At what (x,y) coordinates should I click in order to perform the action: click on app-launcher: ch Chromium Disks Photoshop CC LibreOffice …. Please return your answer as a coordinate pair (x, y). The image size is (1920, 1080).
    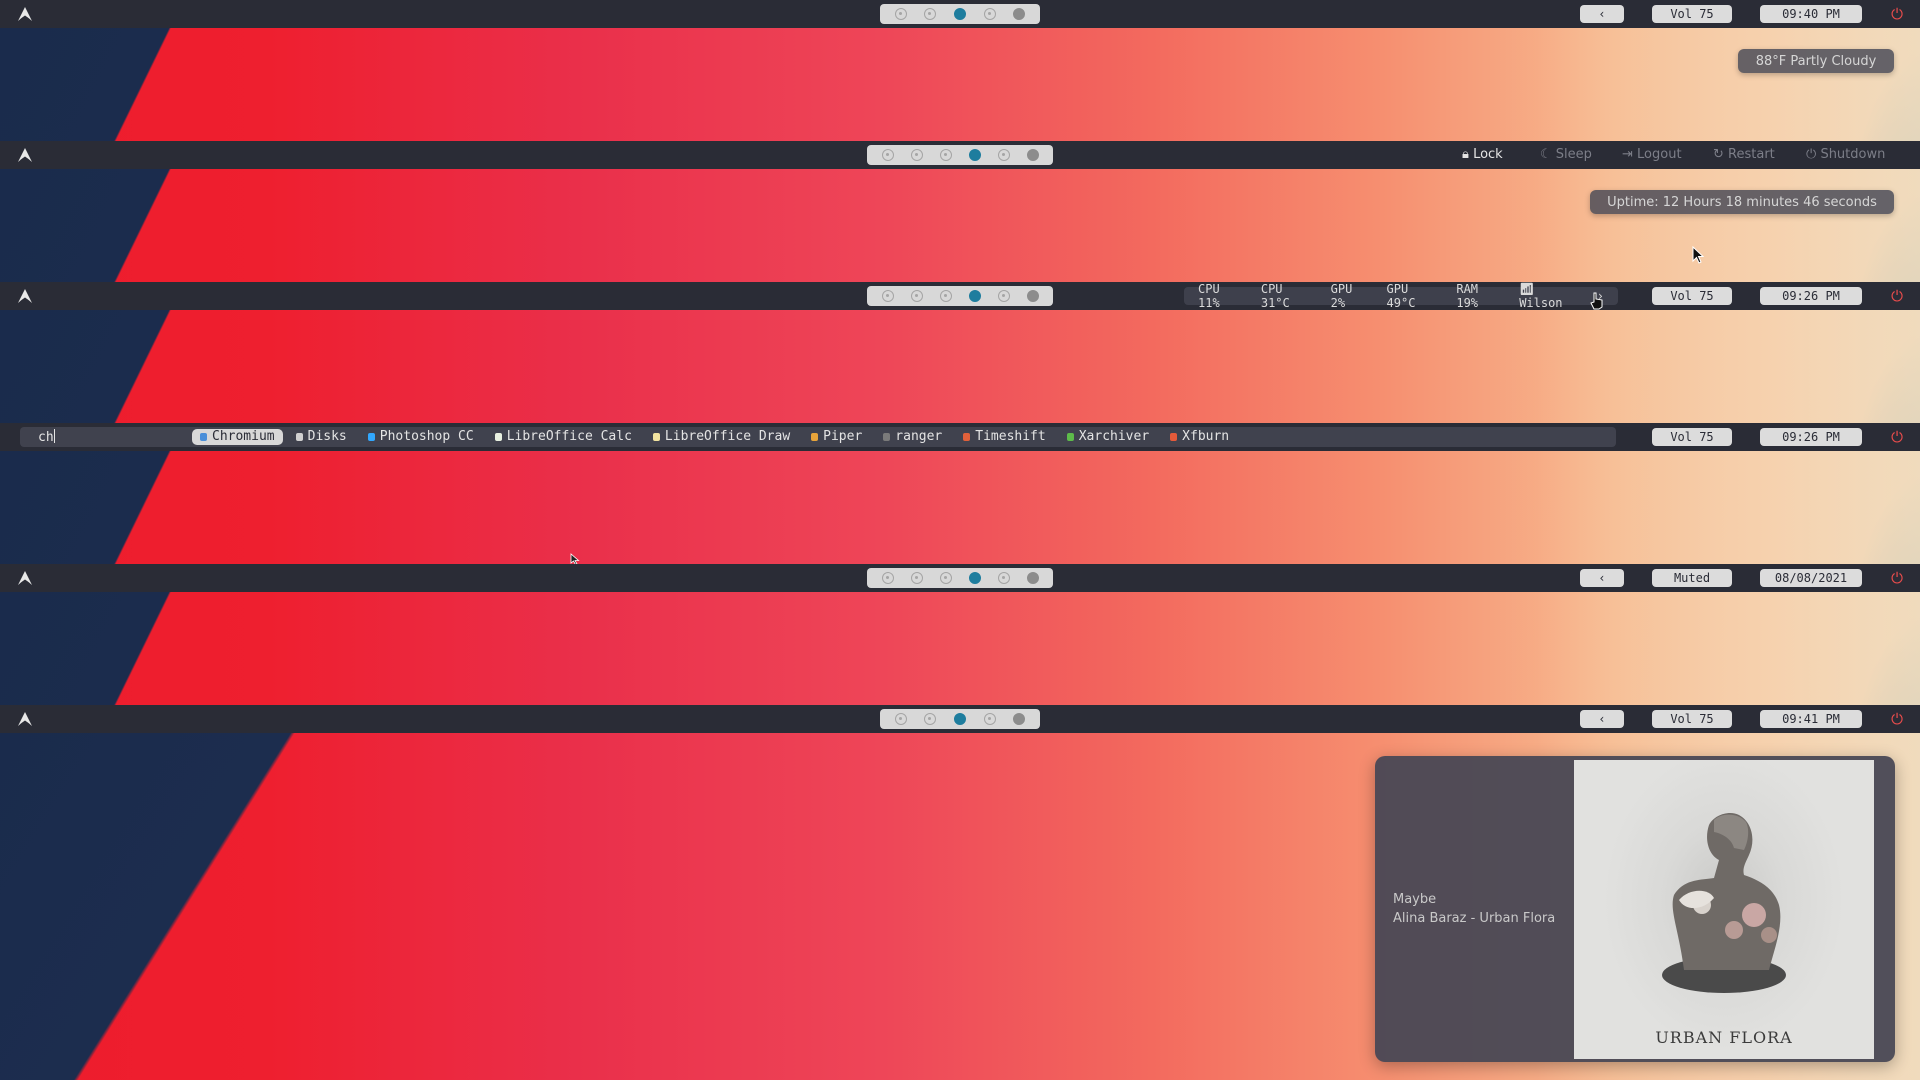
    Looking at the image, I should click on (818, 437).